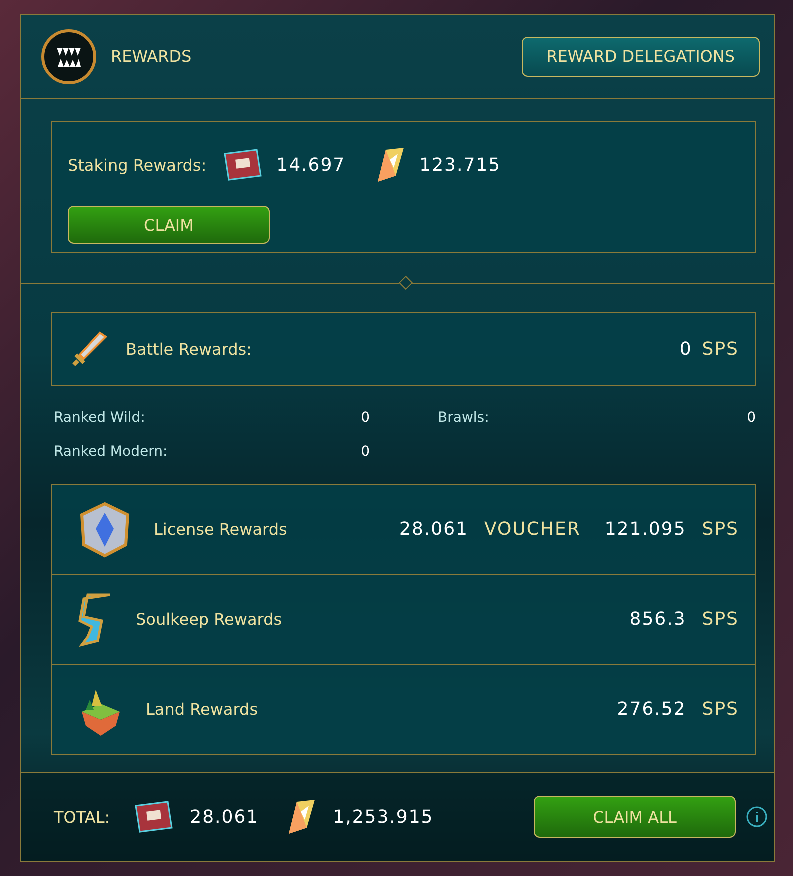 The image size is (793, 876). What do you see at coordinates (202, 709) in the screenshot?
I see `source-label: Land Rewards` at bounding box center [202, 709].